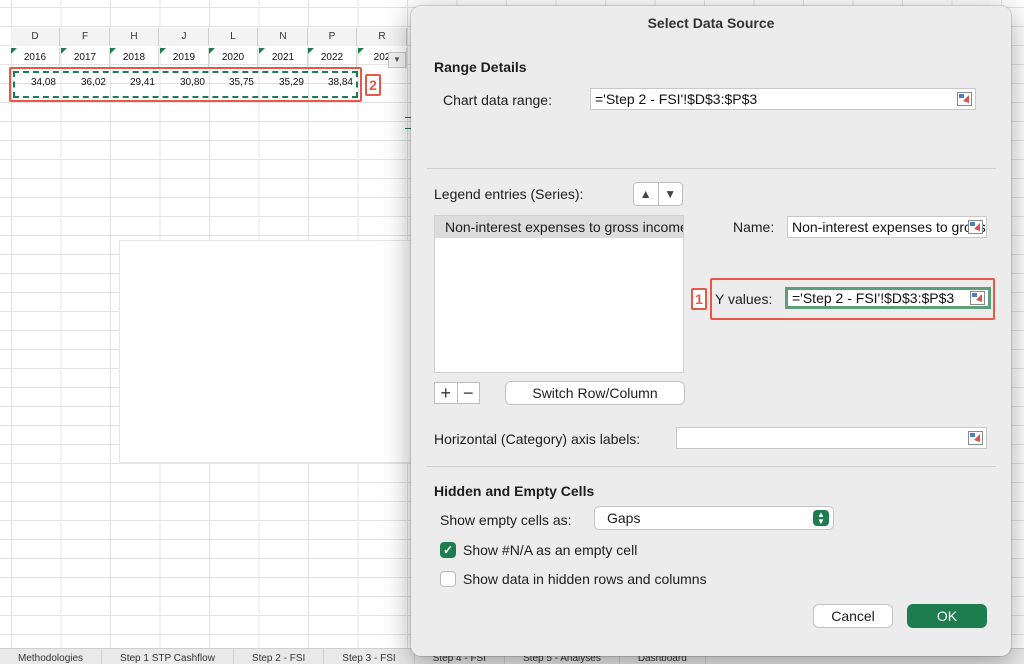 The width and height of the screenshot is (1024, 664). Describe the element at coordinates (85, 37) in the screenshot. I see `column-header-f: F` at that location.